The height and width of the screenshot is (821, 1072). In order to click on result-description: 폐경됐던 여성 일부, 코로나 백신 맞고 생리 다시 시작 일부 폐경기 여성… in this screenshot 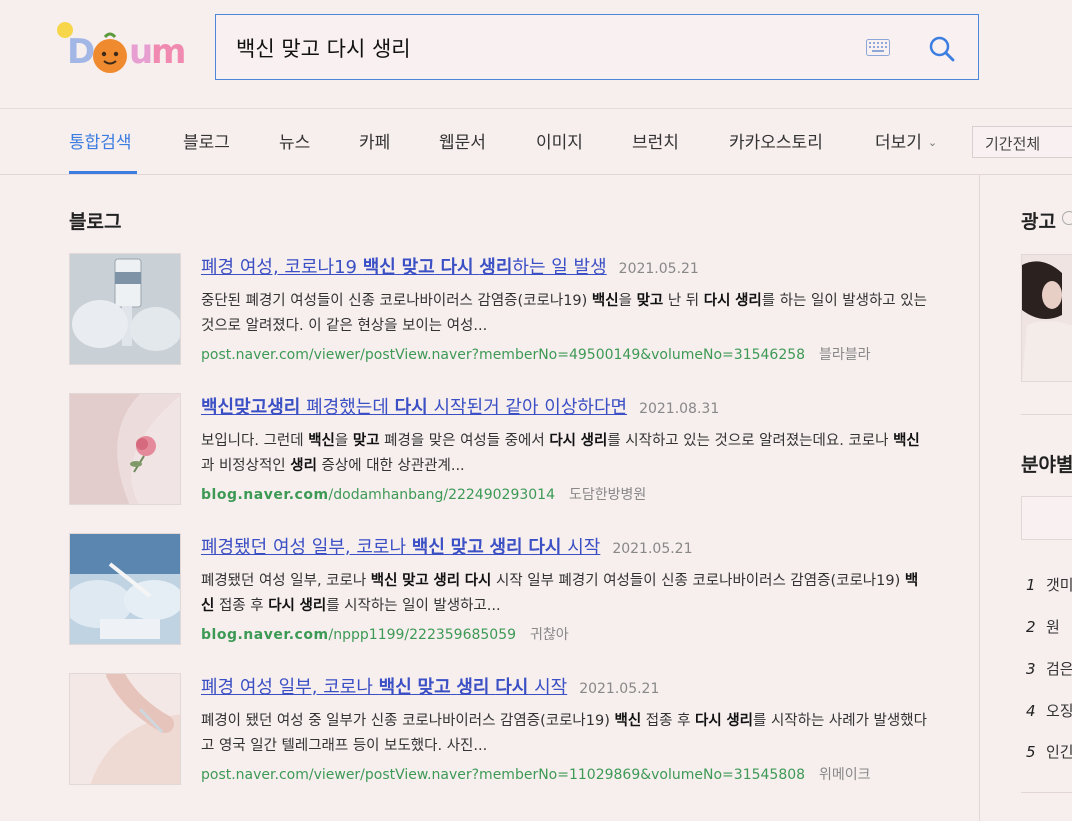, I will do `click(560, 593)`.